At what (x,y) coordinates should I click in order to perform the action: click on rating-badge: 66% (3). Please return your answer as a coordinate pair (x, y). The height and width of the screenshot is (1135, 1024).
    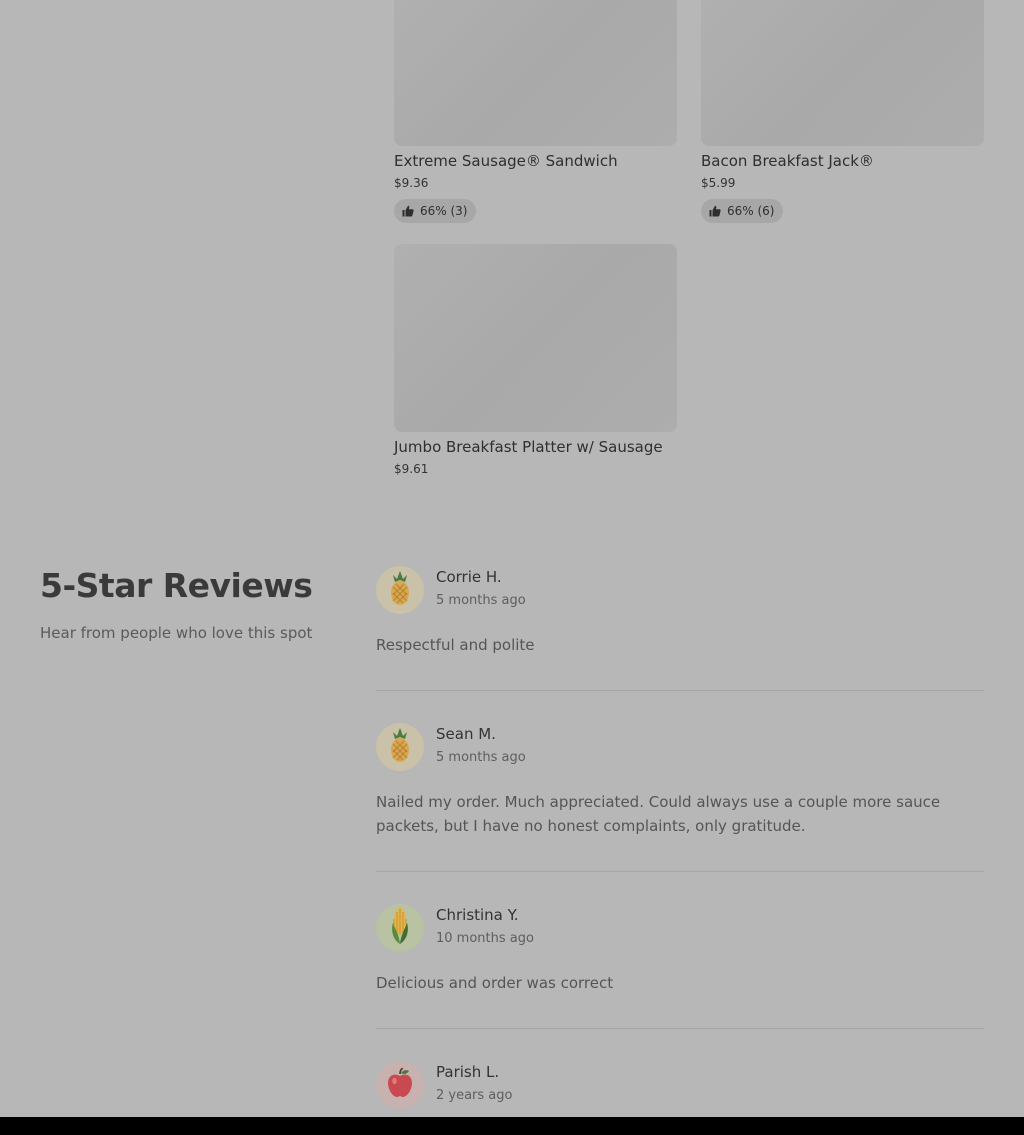
    Looking at the image, I should click on (435, 211).